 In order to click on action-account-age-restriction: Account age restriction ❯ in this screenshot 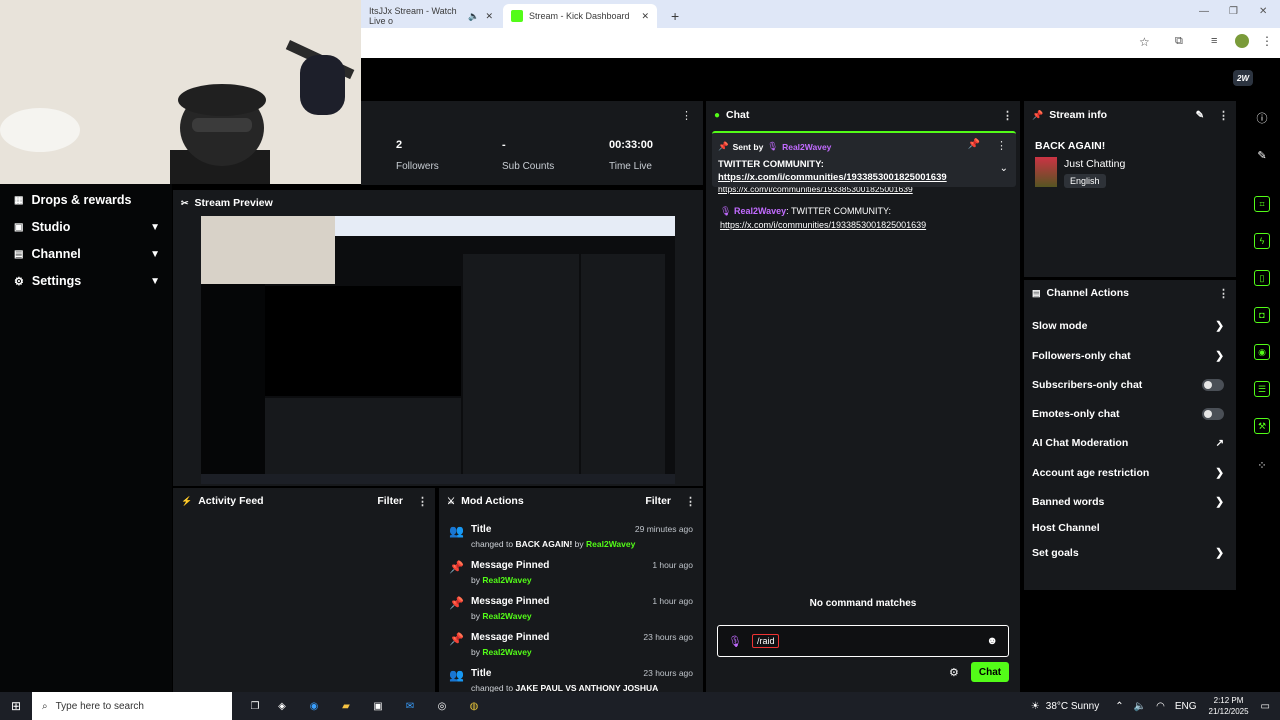, I will do `click(1128, 473)`.